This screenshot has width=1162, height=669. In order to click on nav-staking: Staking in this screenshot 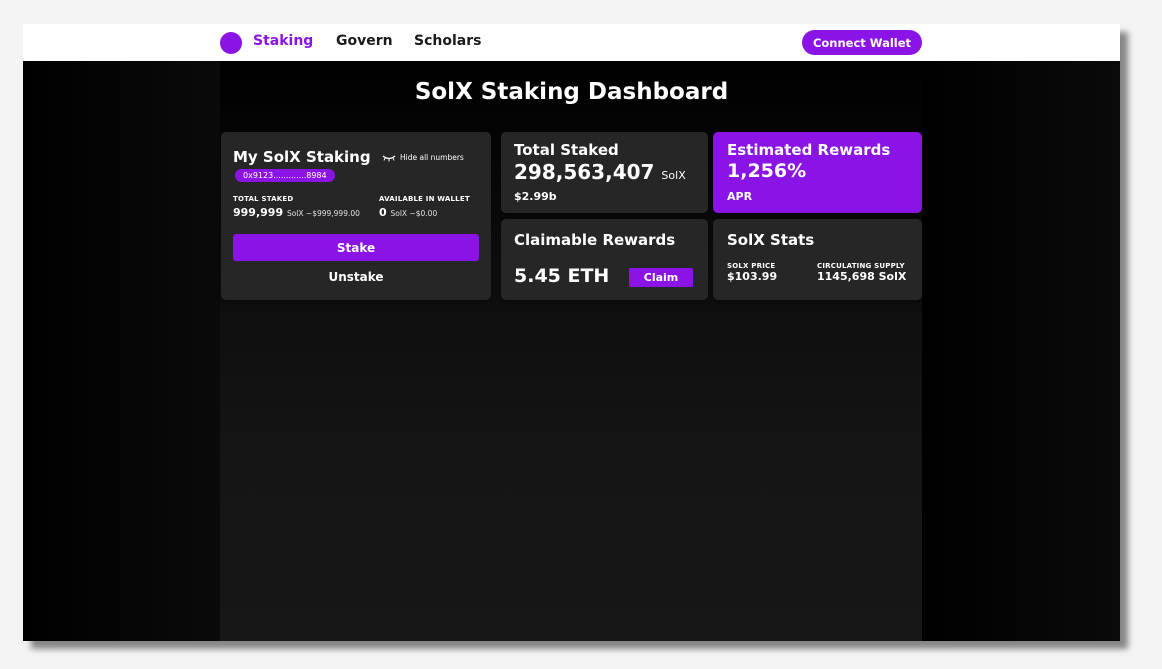, I will do `click(283, 41)`.